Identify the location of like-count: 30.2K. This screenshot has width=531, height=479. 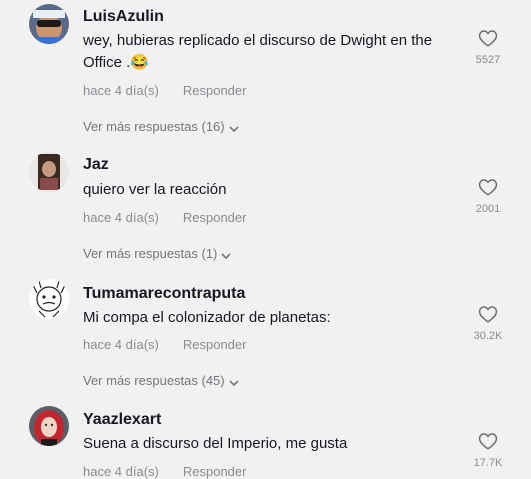
(488, 336).